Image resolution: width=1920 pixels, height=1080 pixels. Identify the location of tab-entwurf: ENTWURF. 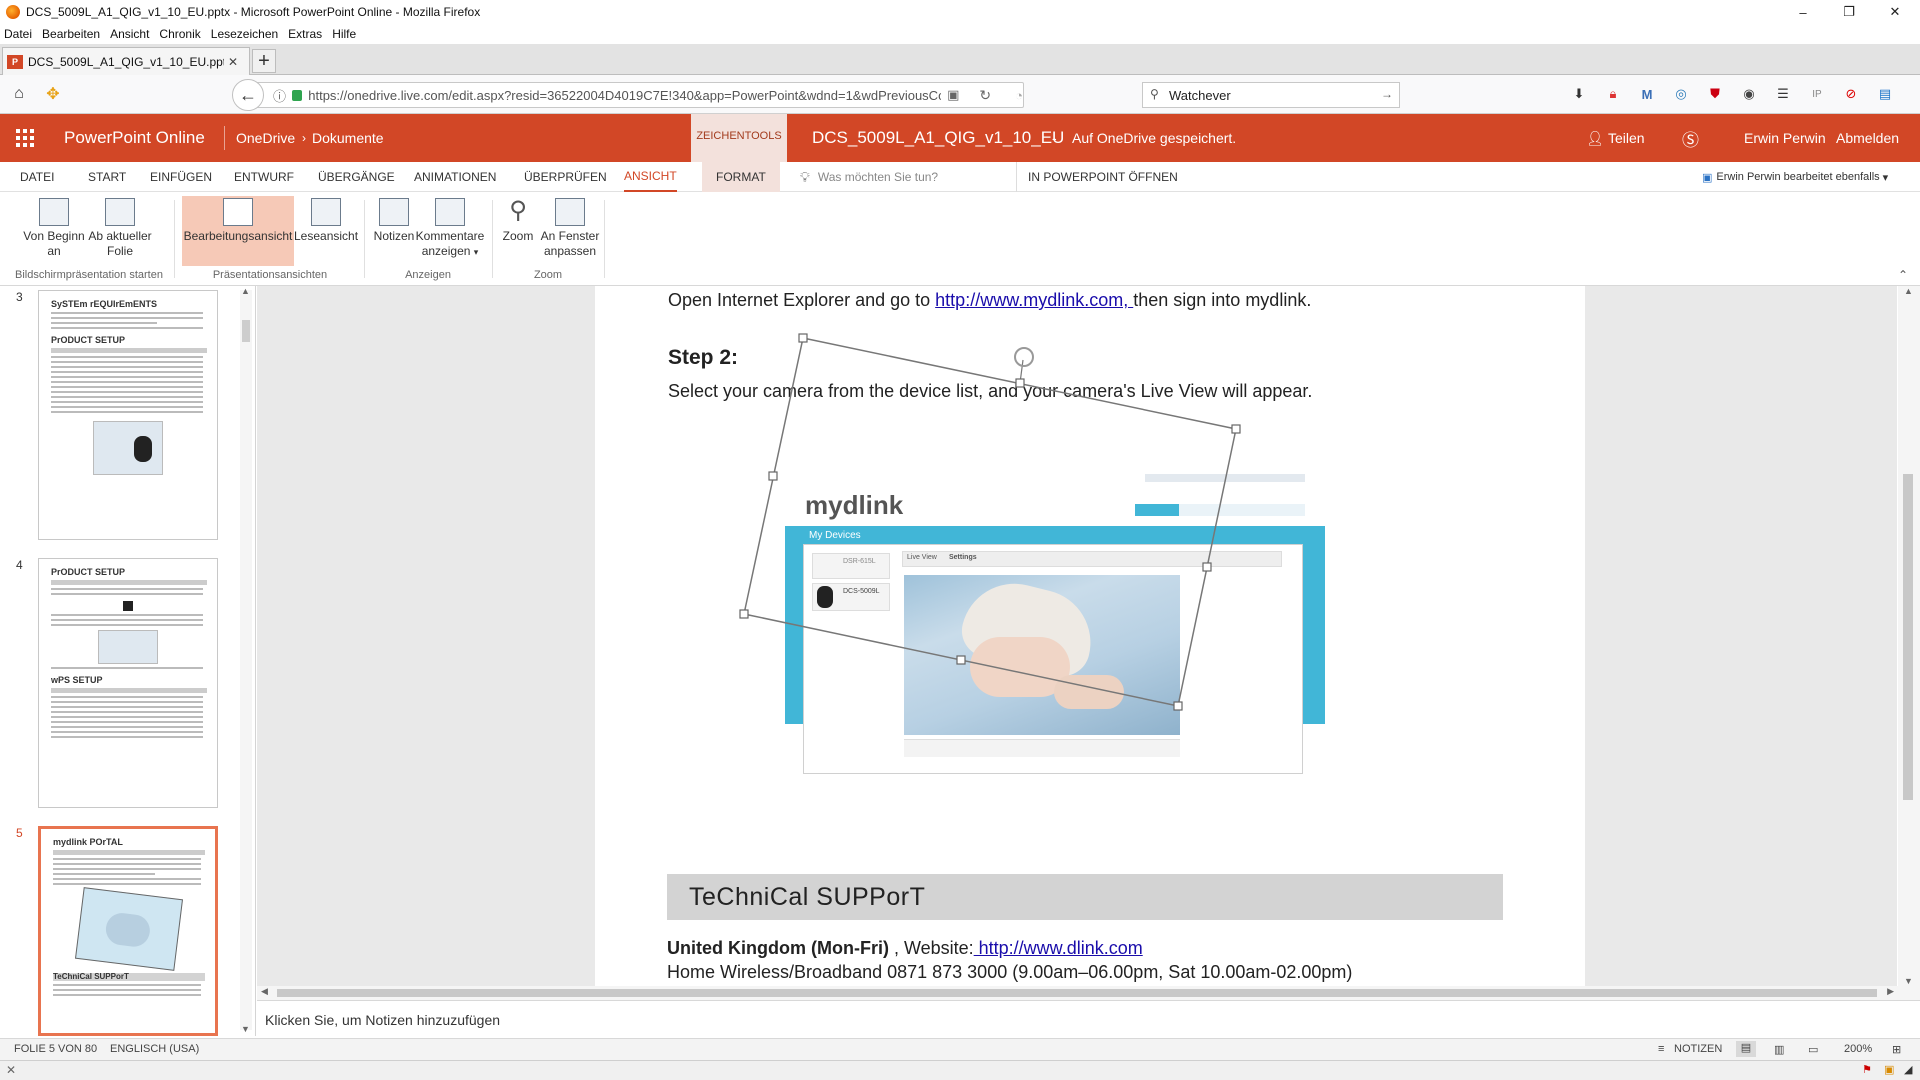
(264, 177).